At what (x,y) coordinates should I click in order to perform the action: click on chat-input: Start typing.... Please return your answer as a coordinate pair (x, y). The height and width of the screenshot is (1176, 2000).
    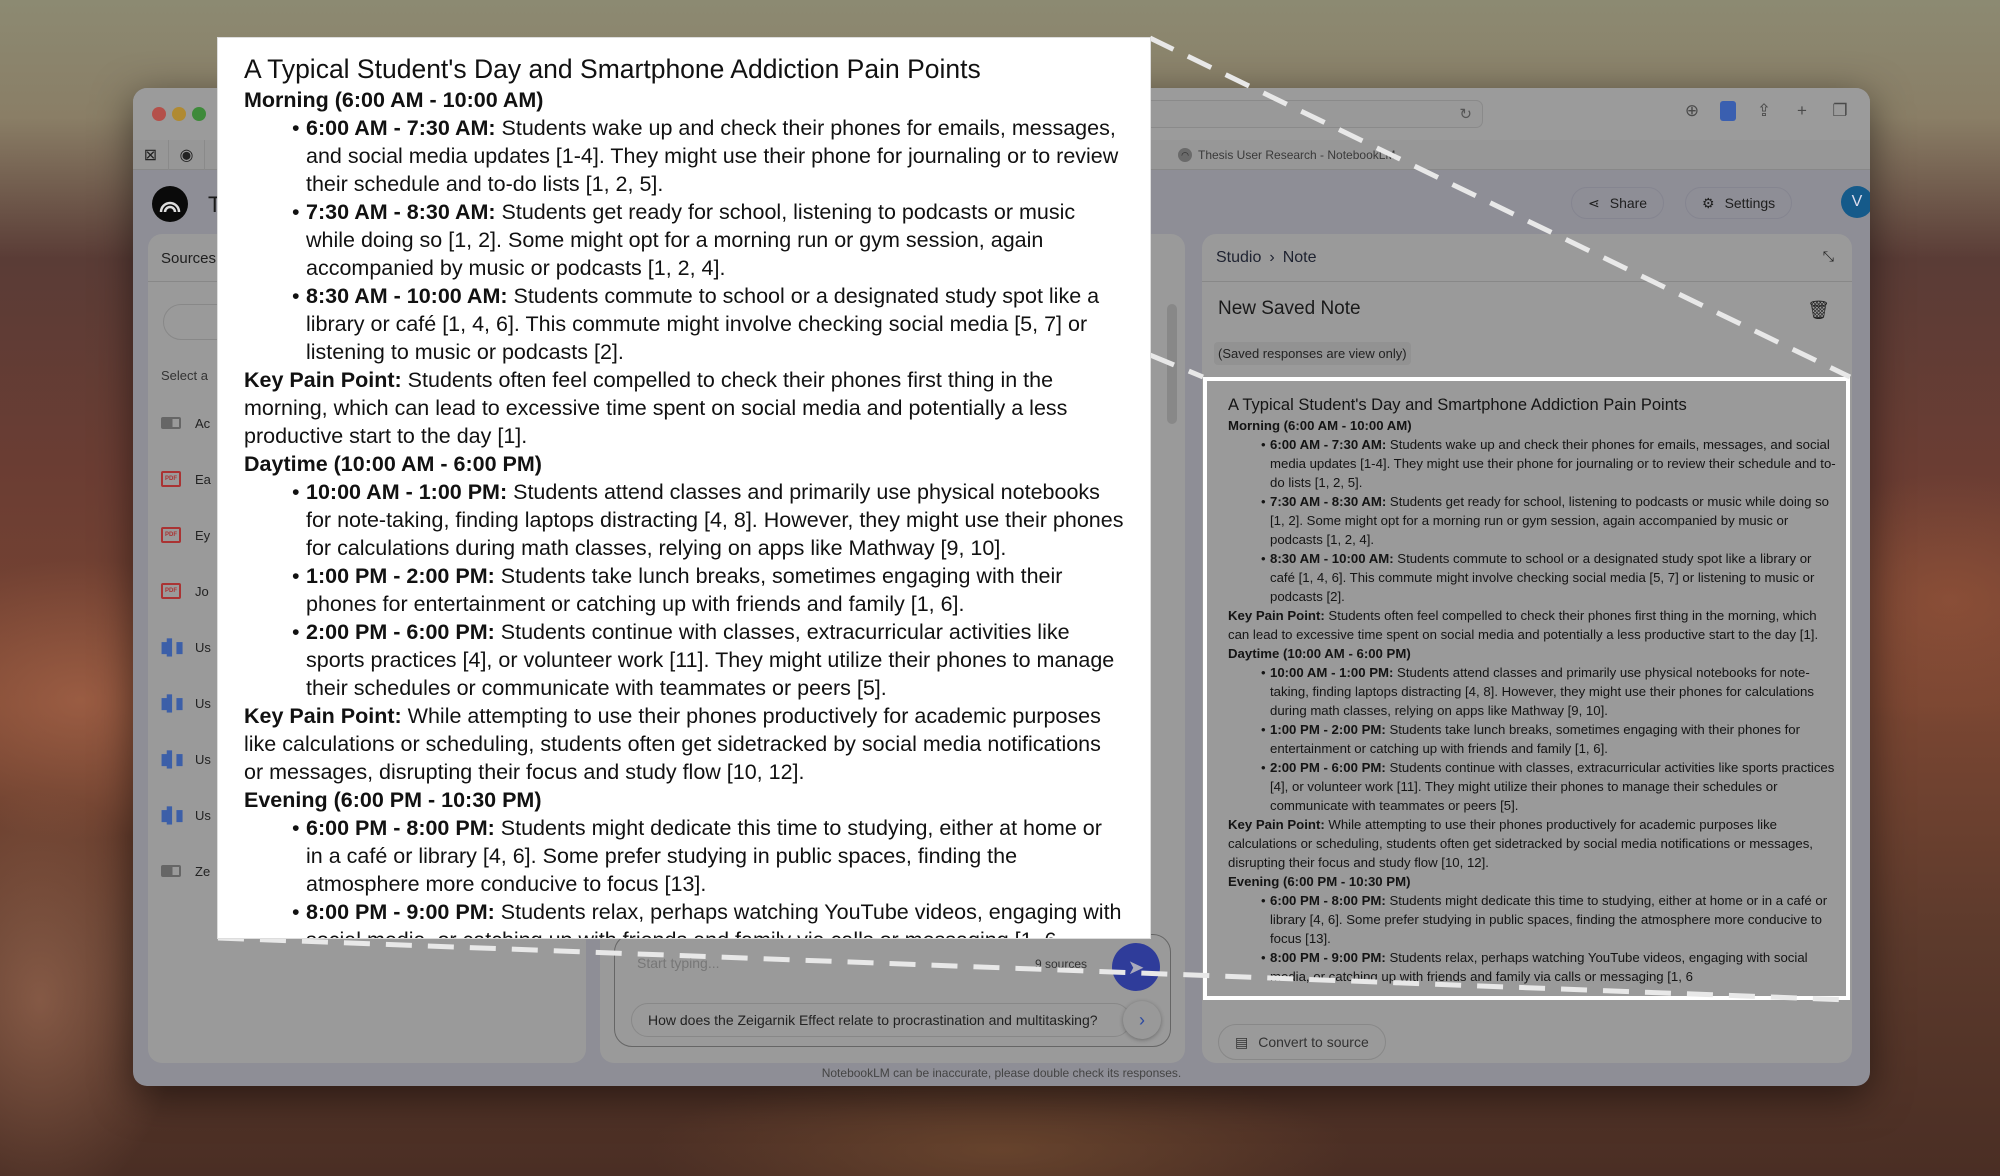
    Looking at the image, I should click on (678, 963).